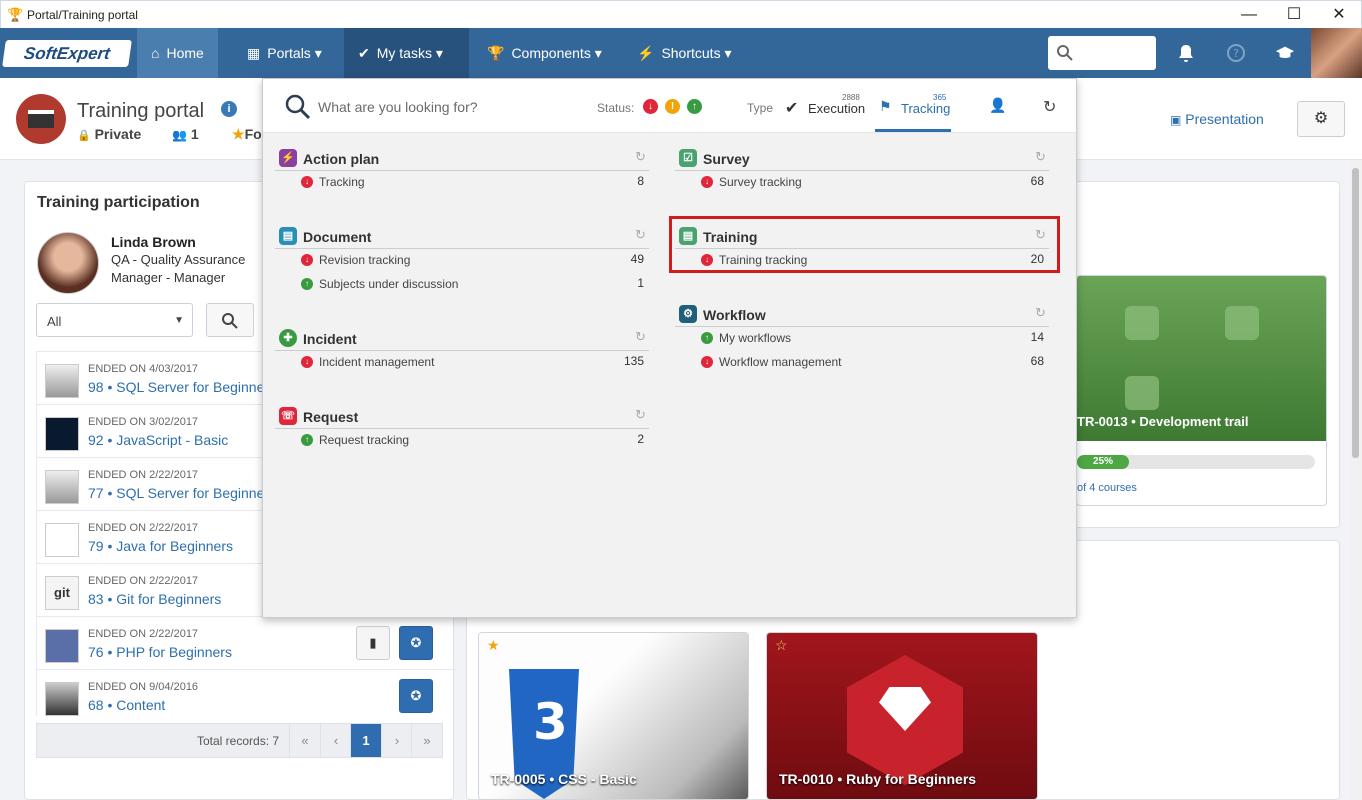 The image size is (1362, 800). Describe the element at coordinates (82, 15) in the screenshot. I see `window-title: Portal/Training portal` at that location.